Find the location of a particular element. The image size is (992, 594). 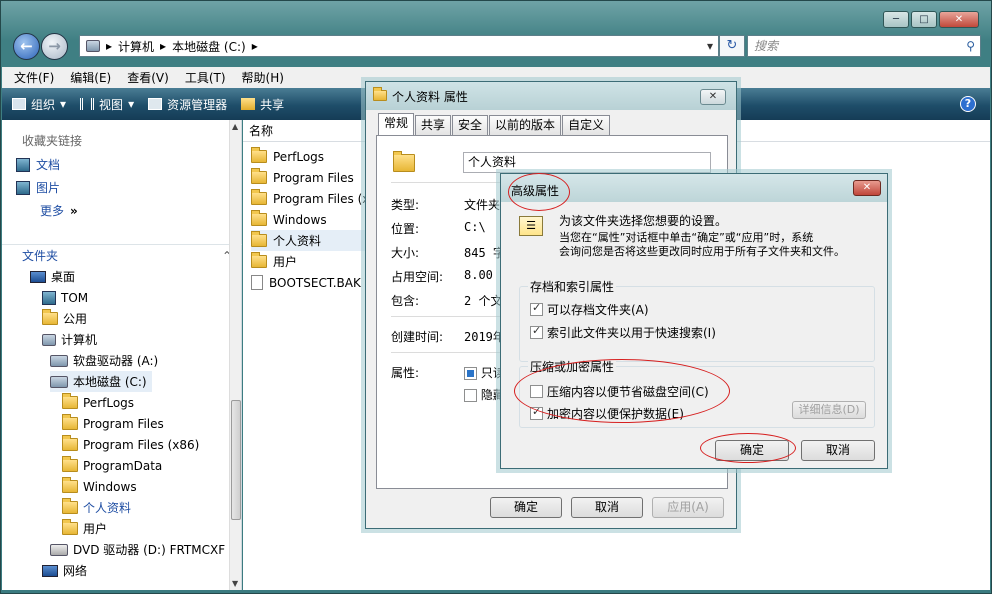

file-item-selected: 个人资料 is located at coordinates (311, 240).